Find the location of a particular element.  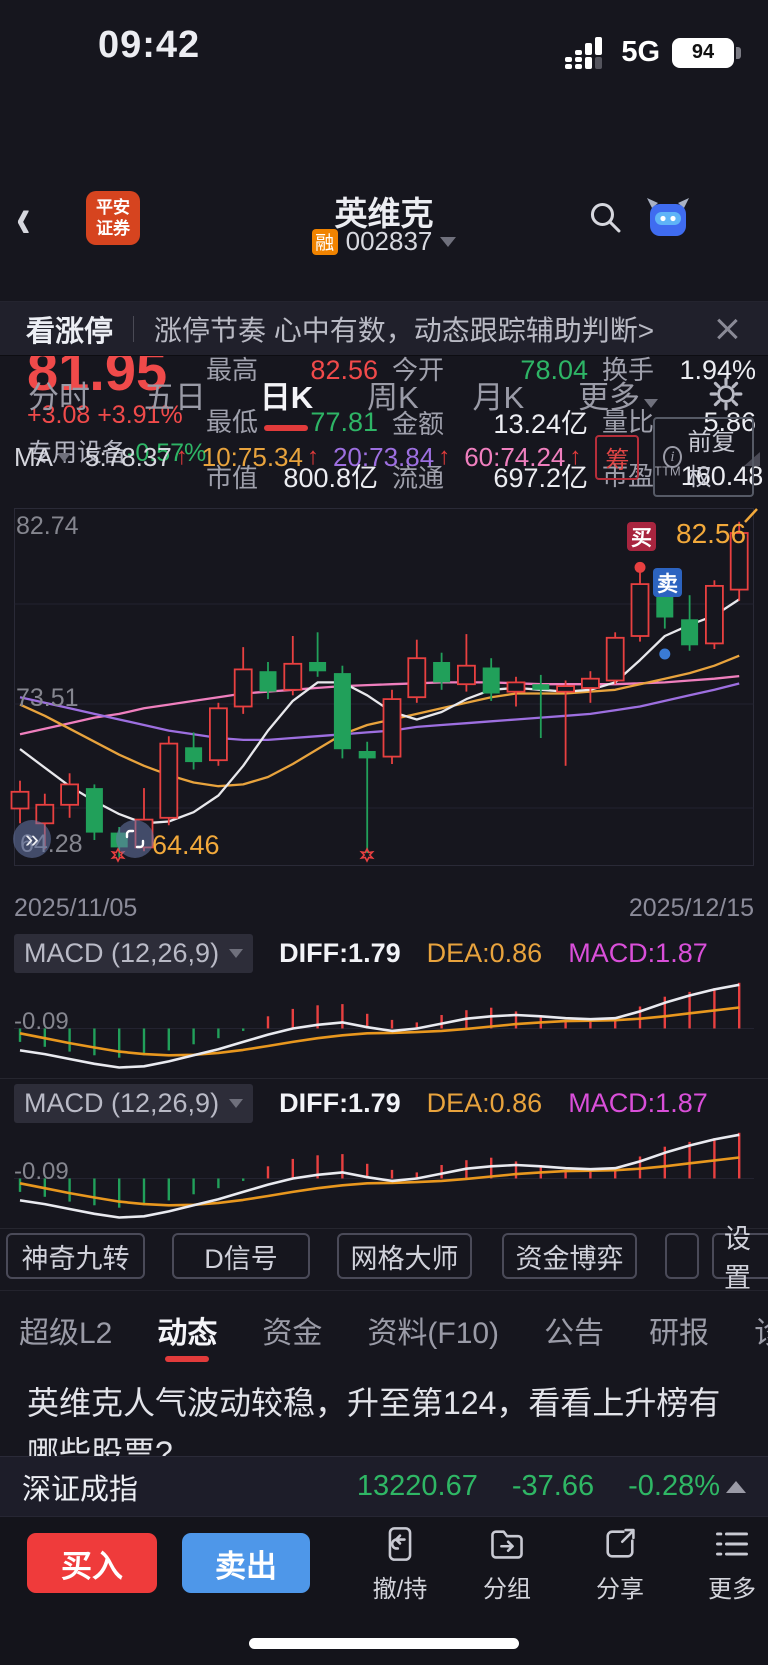

macd-zero-label-2: -0.09 is located at coordinates (41, 1171).